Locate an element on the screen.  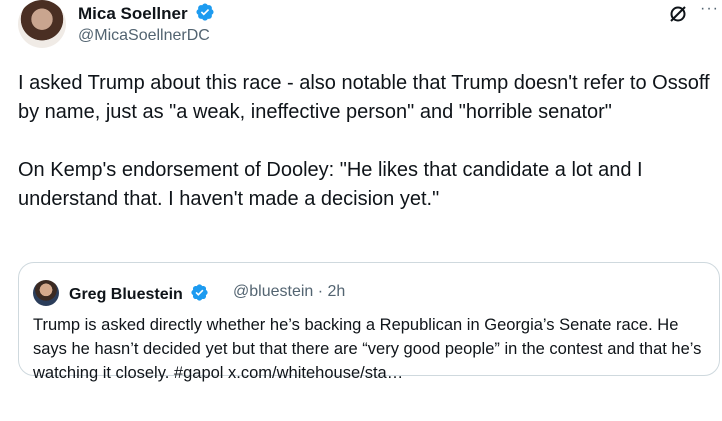
quoted-author-meta: @bluestein · 2h is located at coordinates (289, 291).